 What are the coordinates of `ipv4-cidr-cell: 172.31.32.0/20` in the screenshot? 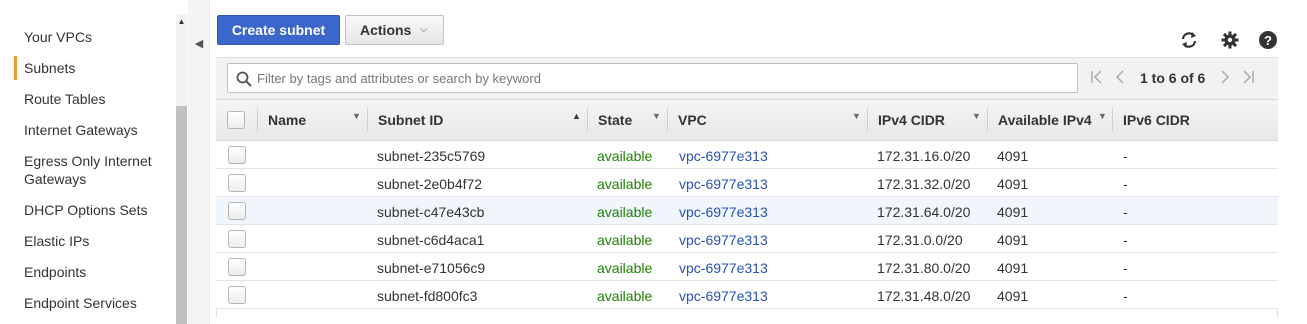 It's located at (924, 184).